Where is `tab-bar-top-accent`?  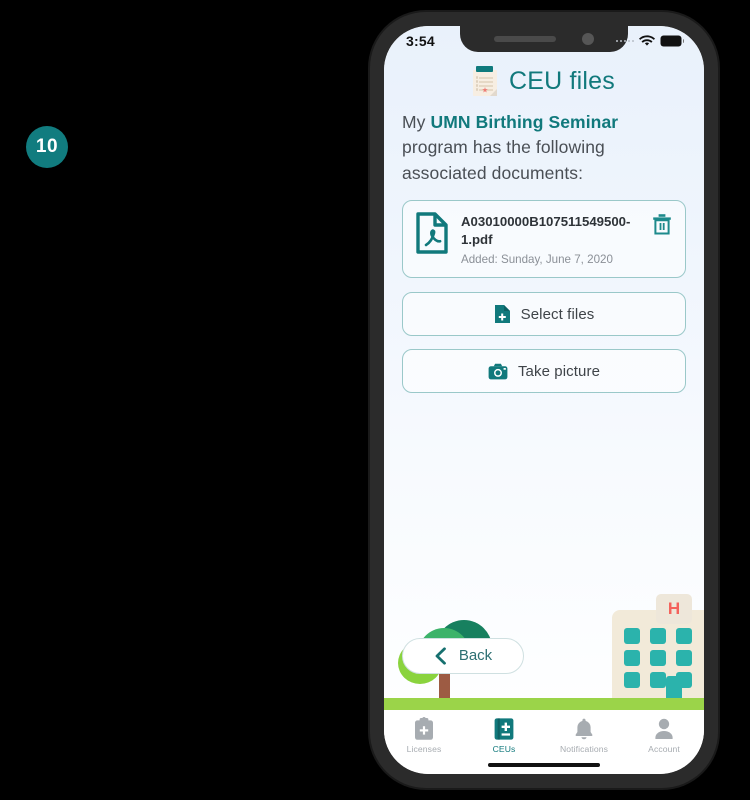 tab-bar-top-accent is located at coordinates (544, 708).